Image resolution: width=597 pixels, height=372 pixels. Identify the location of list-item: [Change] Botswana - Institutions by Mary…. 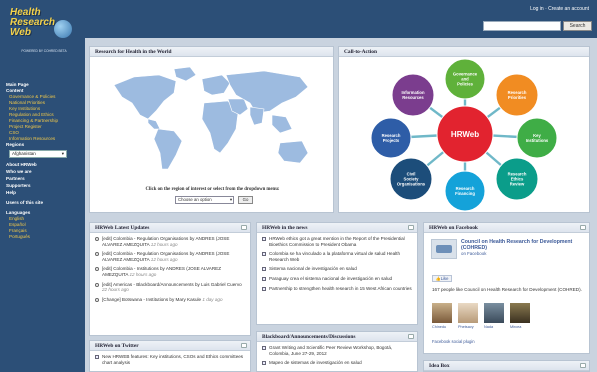
(170, 300).